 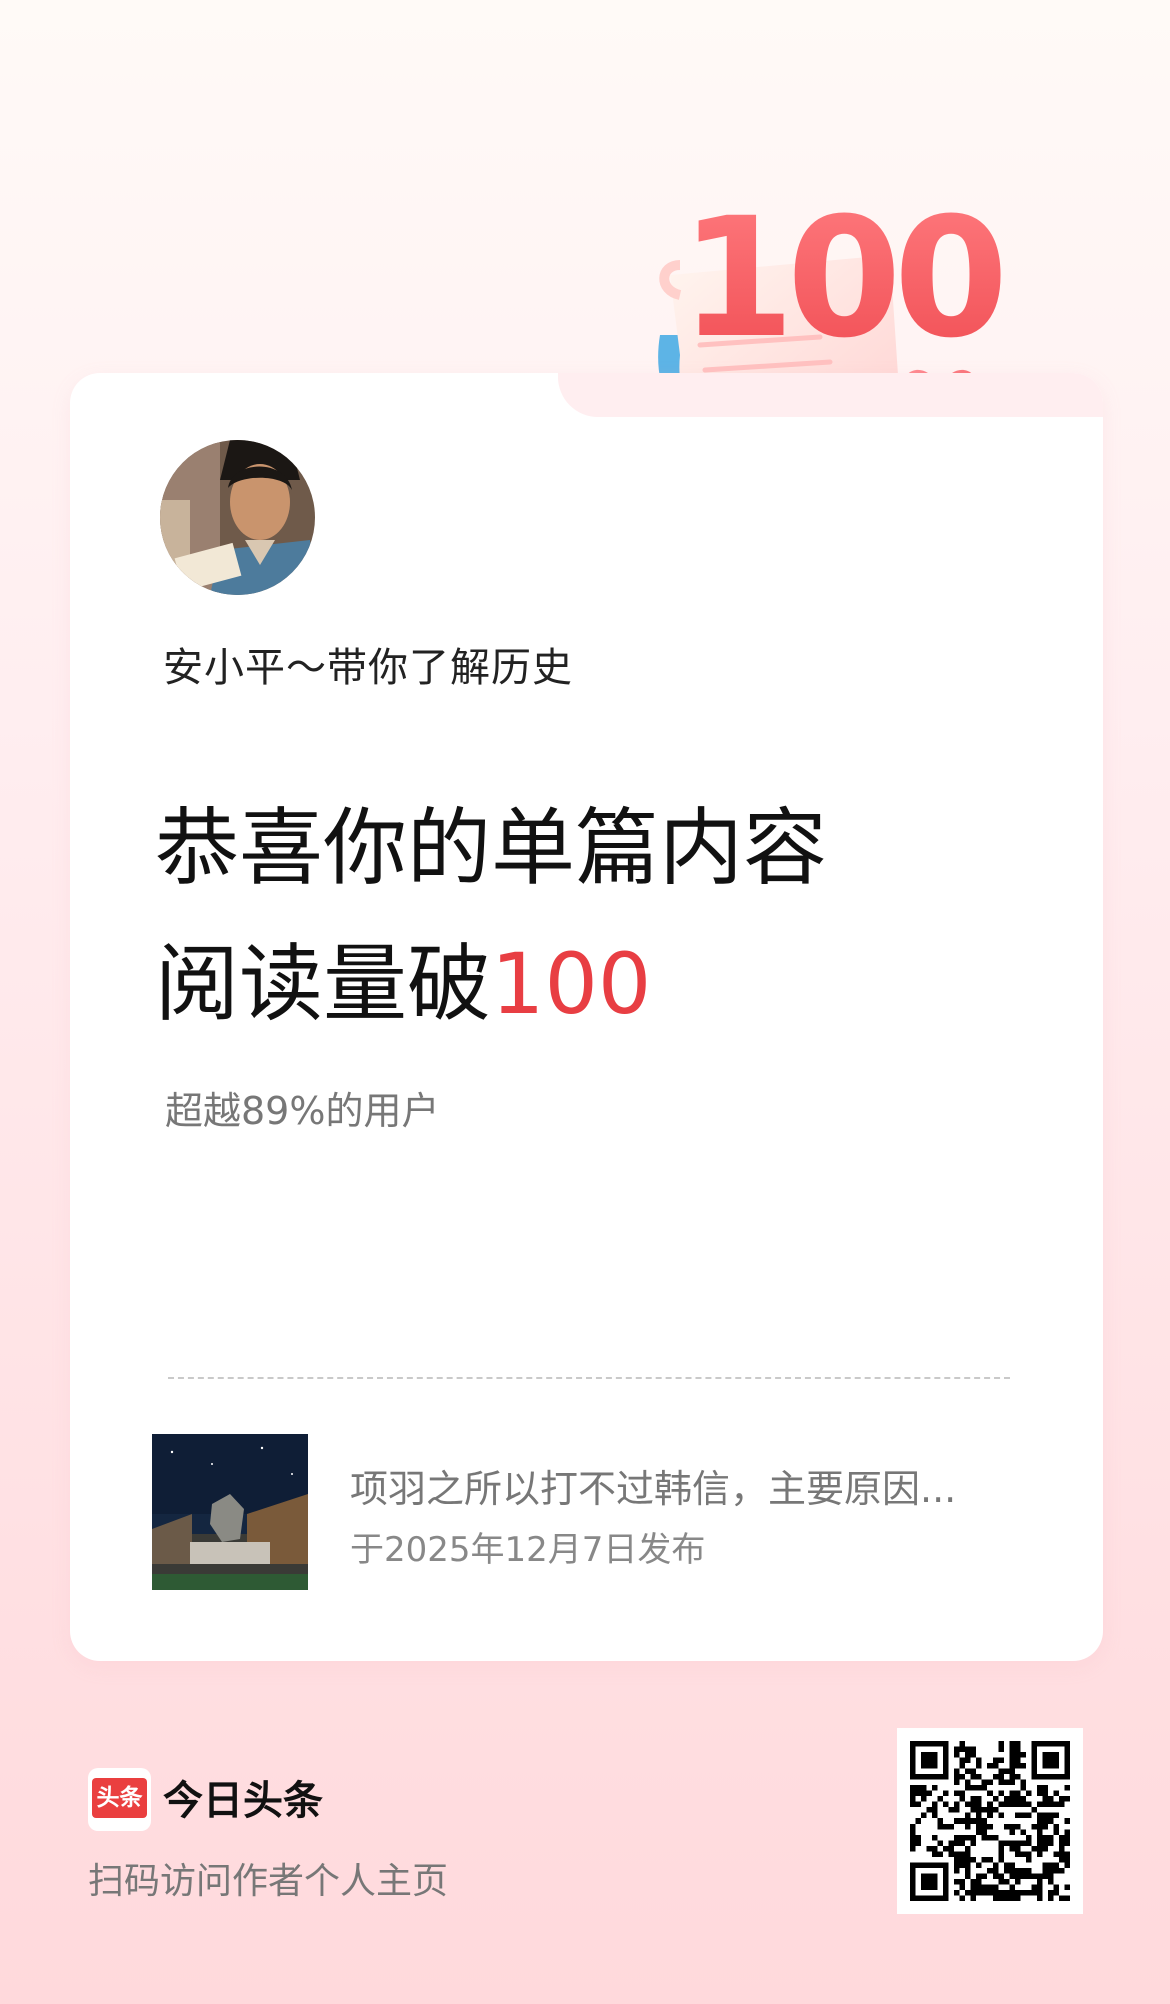 I want to click on read-count: 100, so click(x=571, y=984).